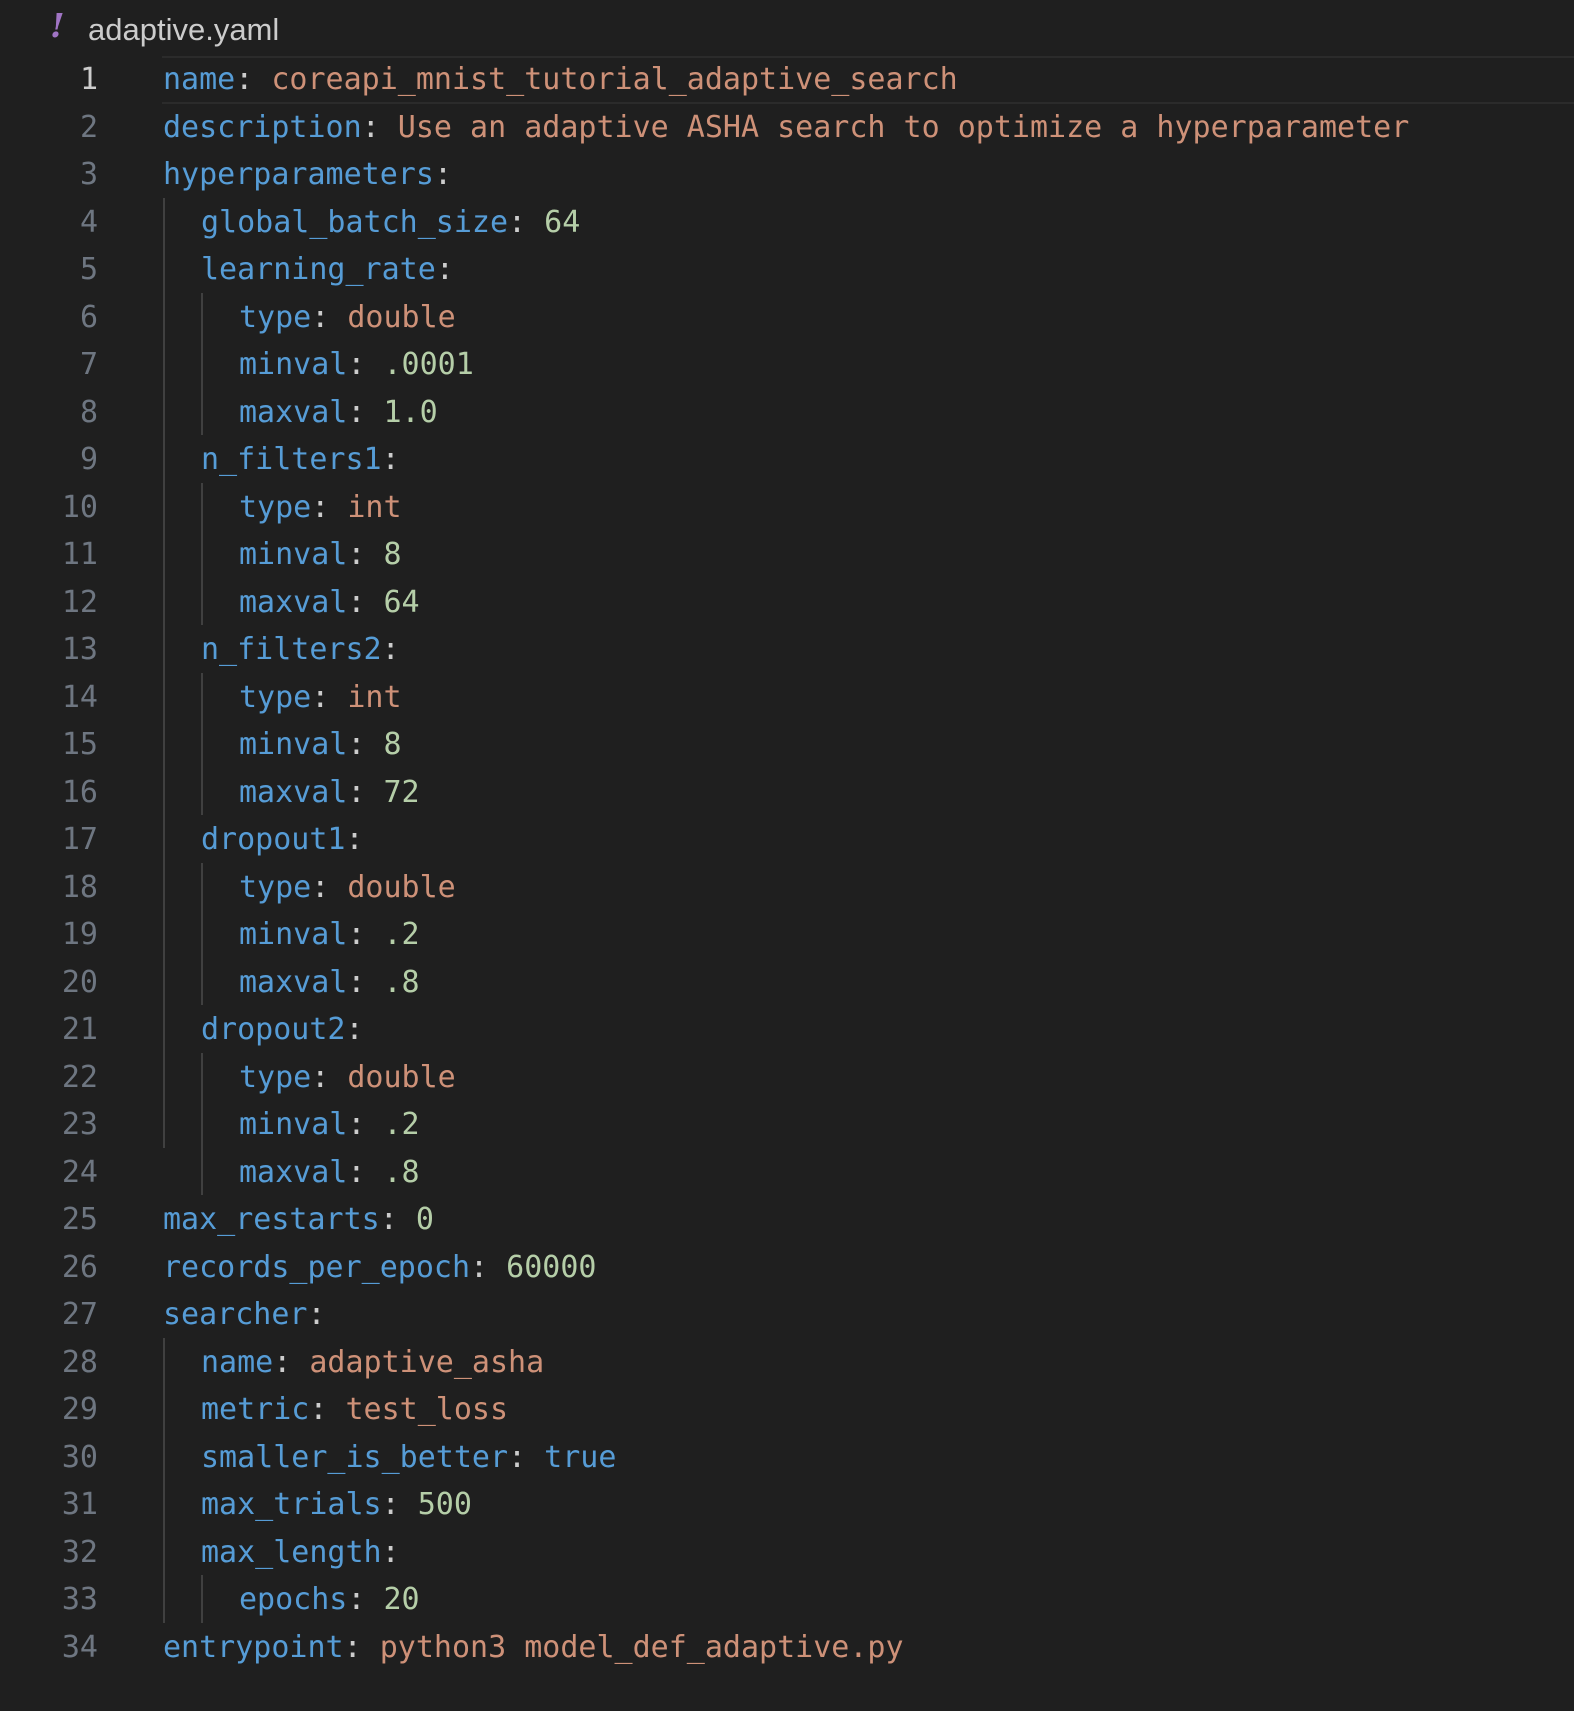  What do you see at coordinates (336, 1505) in the screenshot?
I see `line-content: max_trials: 500` at bounding box center [336, 1505].